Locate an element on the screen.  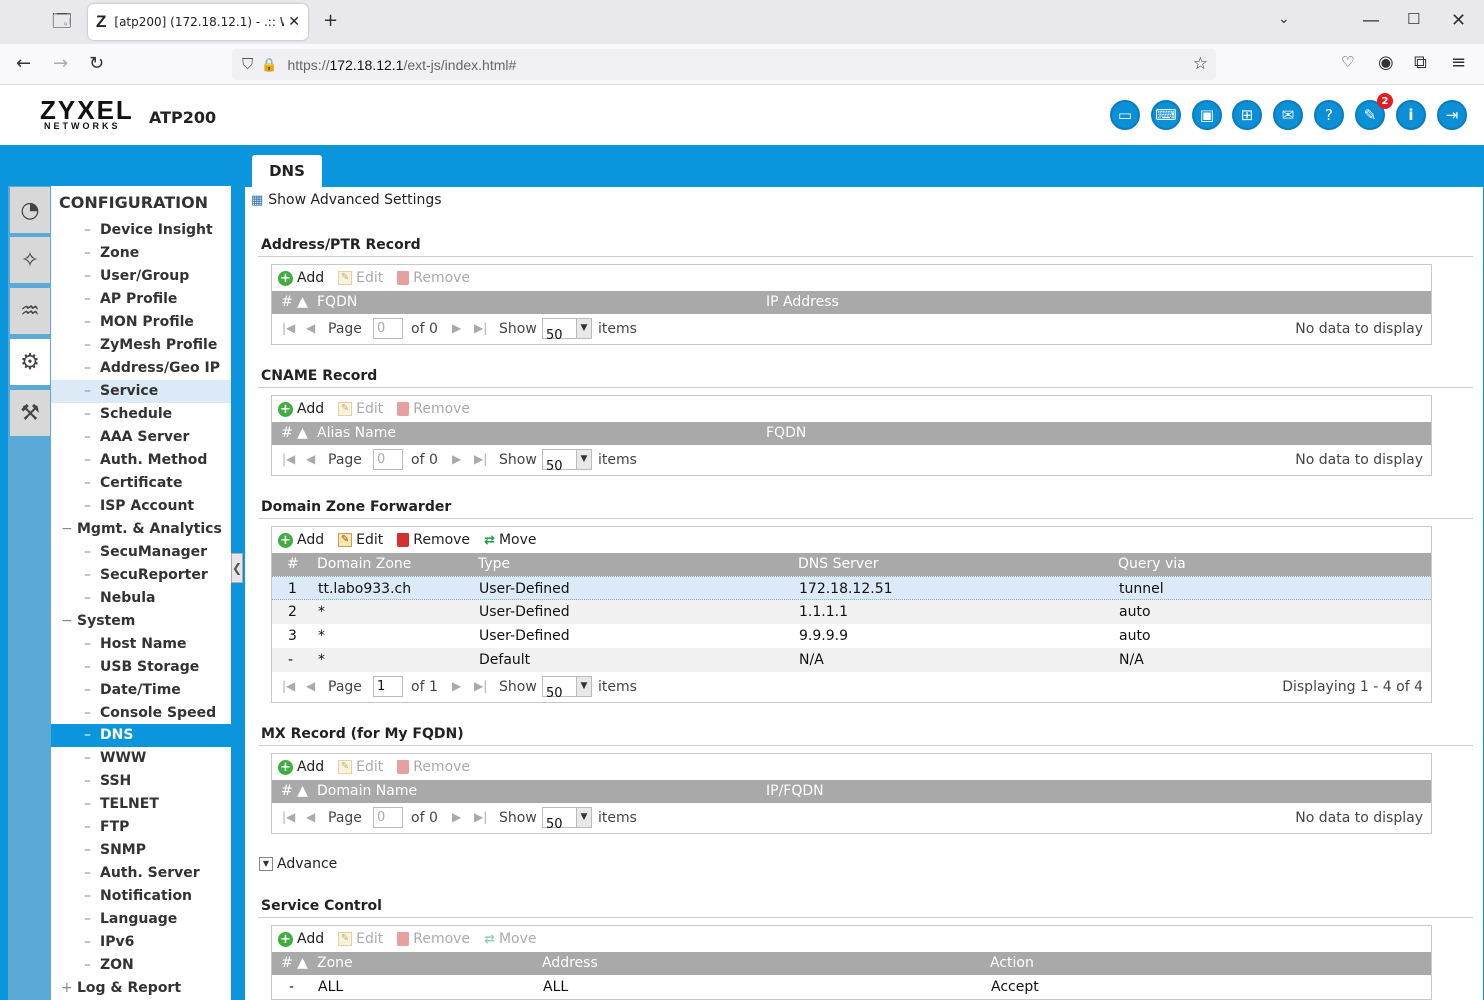
column-header: Type is located at coordinates (494, 564).